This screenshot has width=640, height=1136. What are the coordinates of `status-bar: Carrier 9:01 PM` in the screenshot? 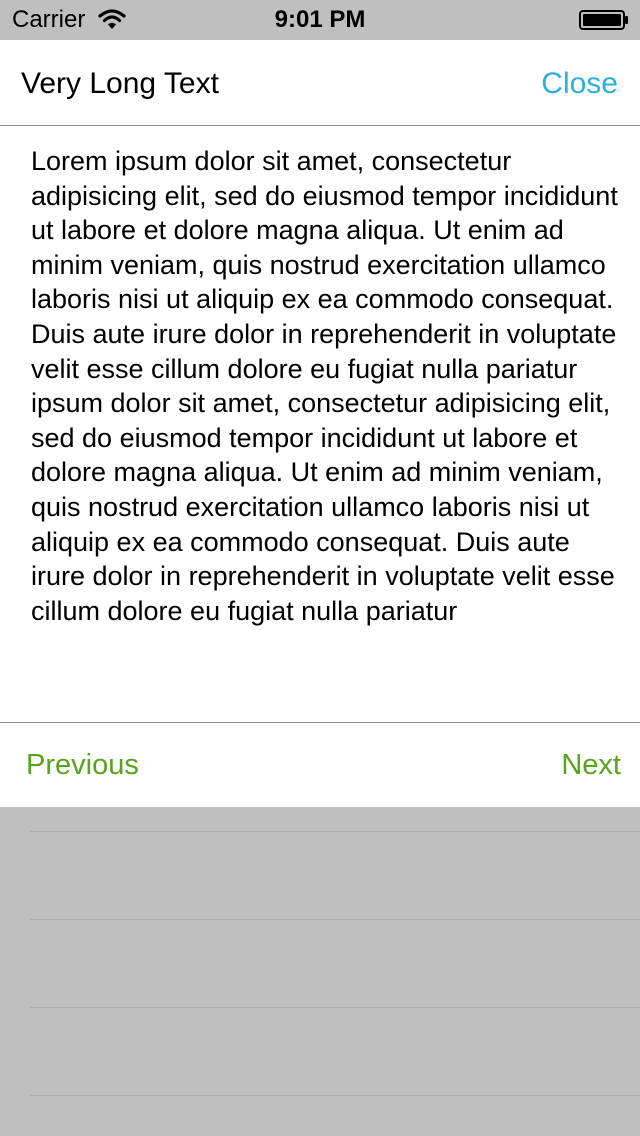 It's located at (320, 20).